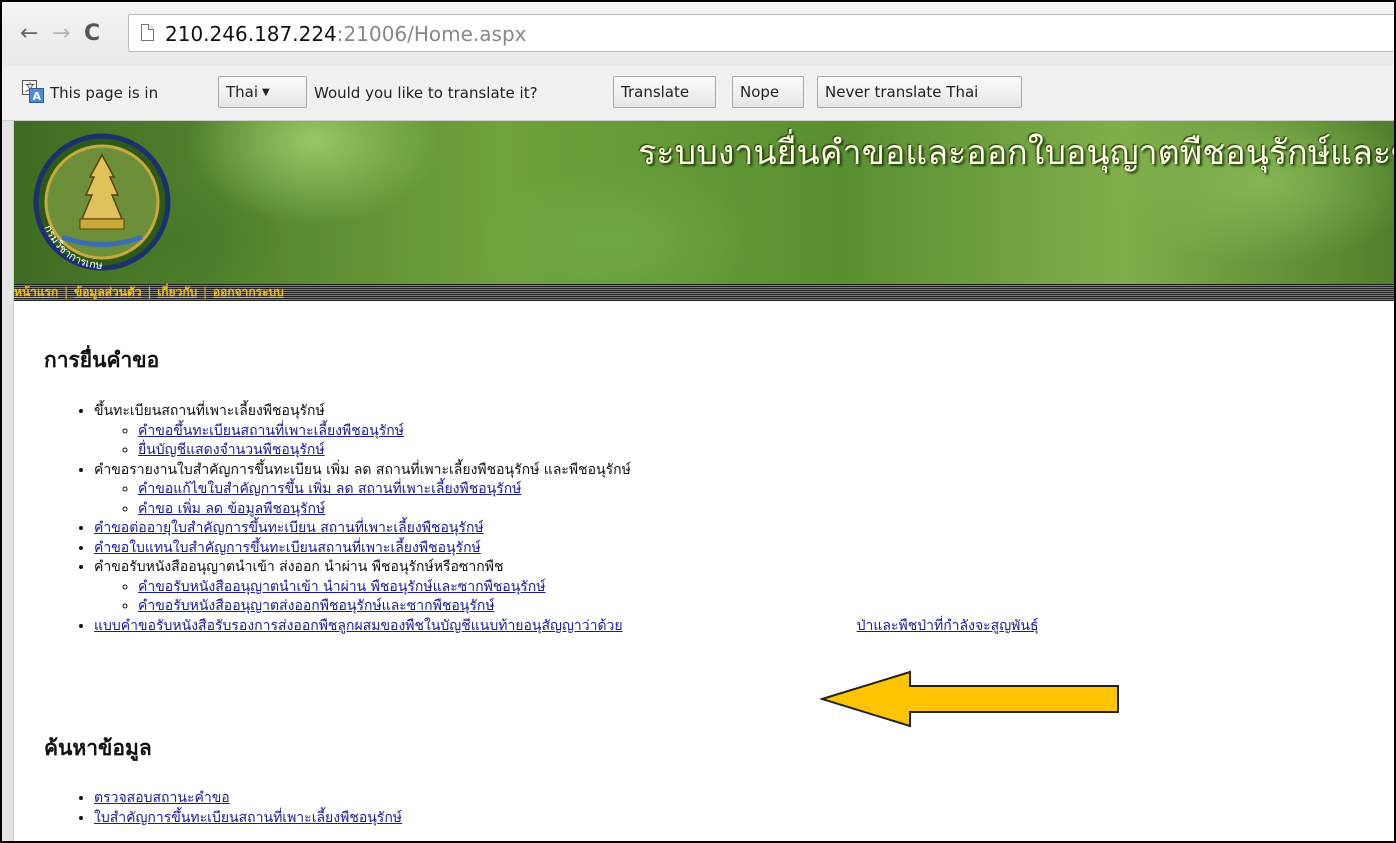 This screenshot has width=1396, height=843. I want to click on url-text: 210.246.187.224:21006/Home.aspx, so click(346, 34).